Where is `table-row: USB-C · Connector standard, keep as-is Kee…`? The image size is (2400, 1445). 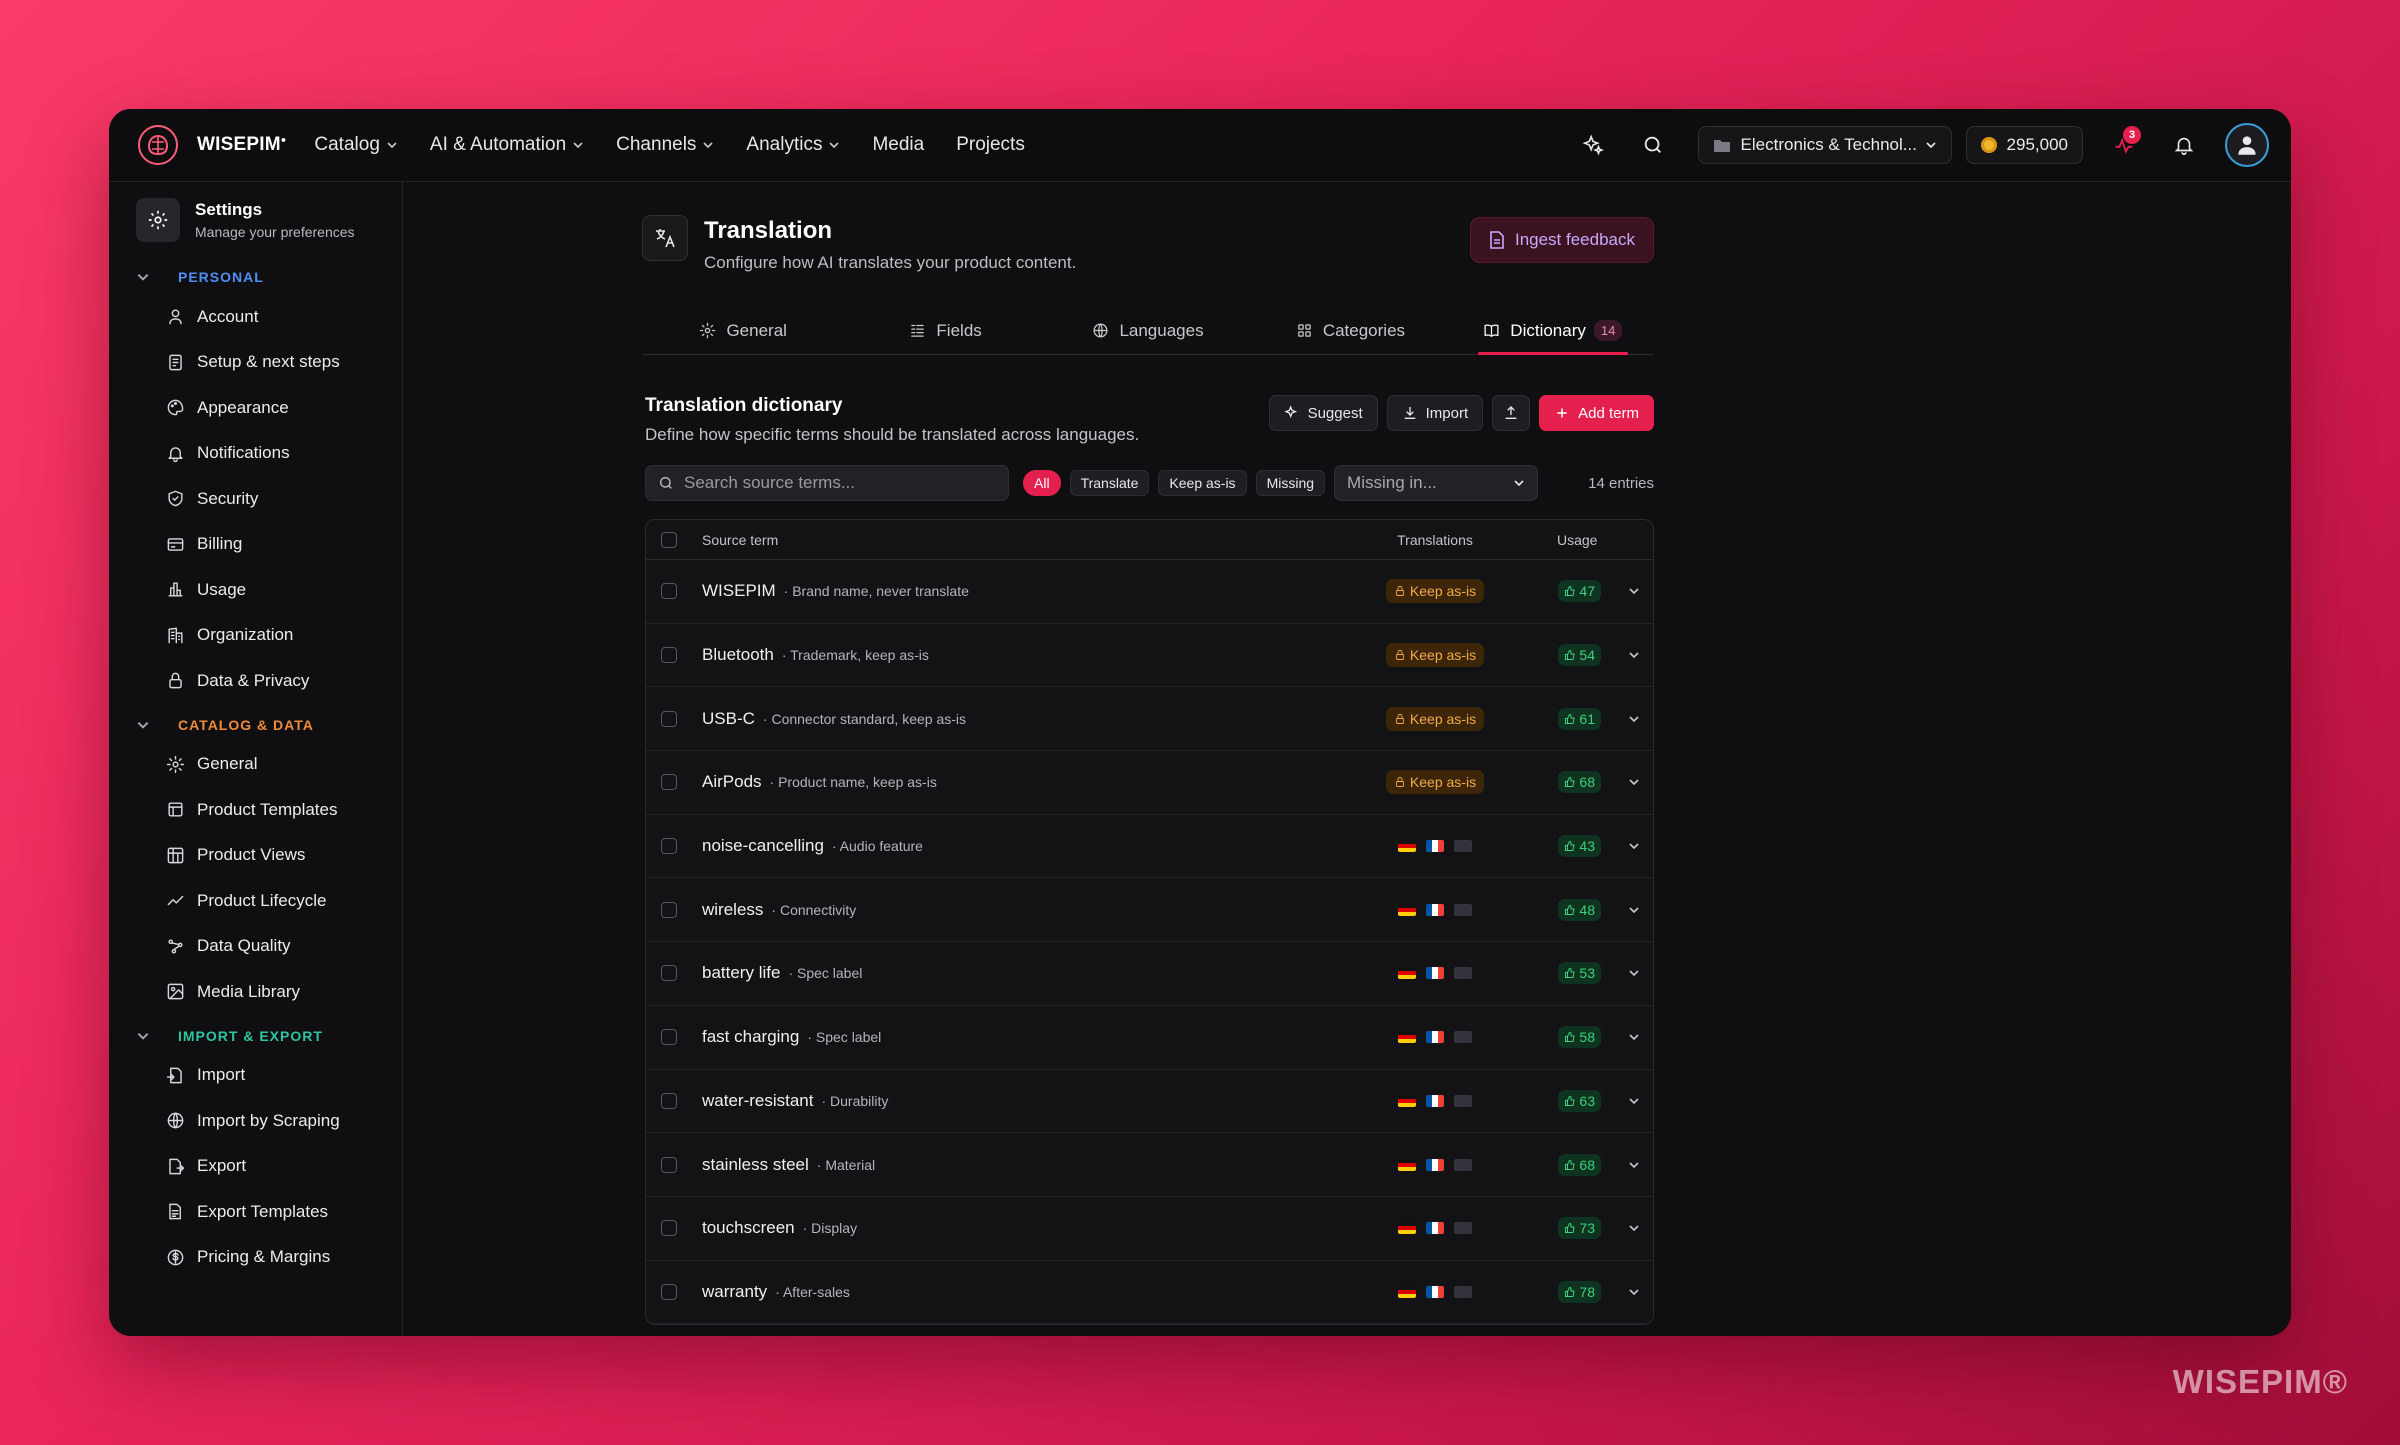
table-row: USB-C · Connector standard, keep as-is Kee… is located at coordinates (1149, 719).